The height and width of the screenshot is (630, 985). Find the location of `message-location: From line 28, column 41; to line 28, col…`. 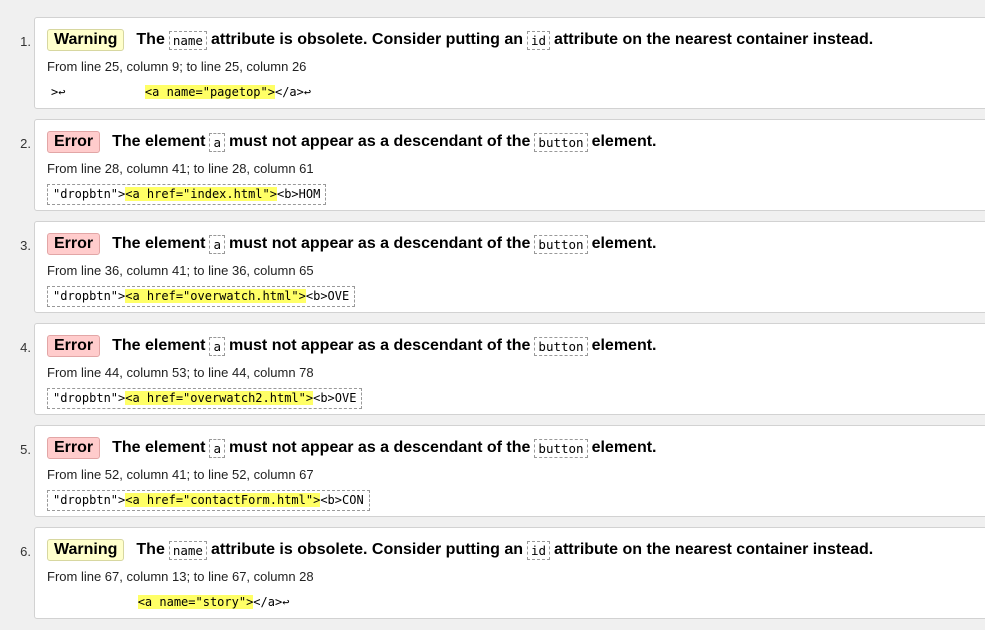

message-location: From line 28, column 41; to line 28, col… is located at coordinates (180, 168).